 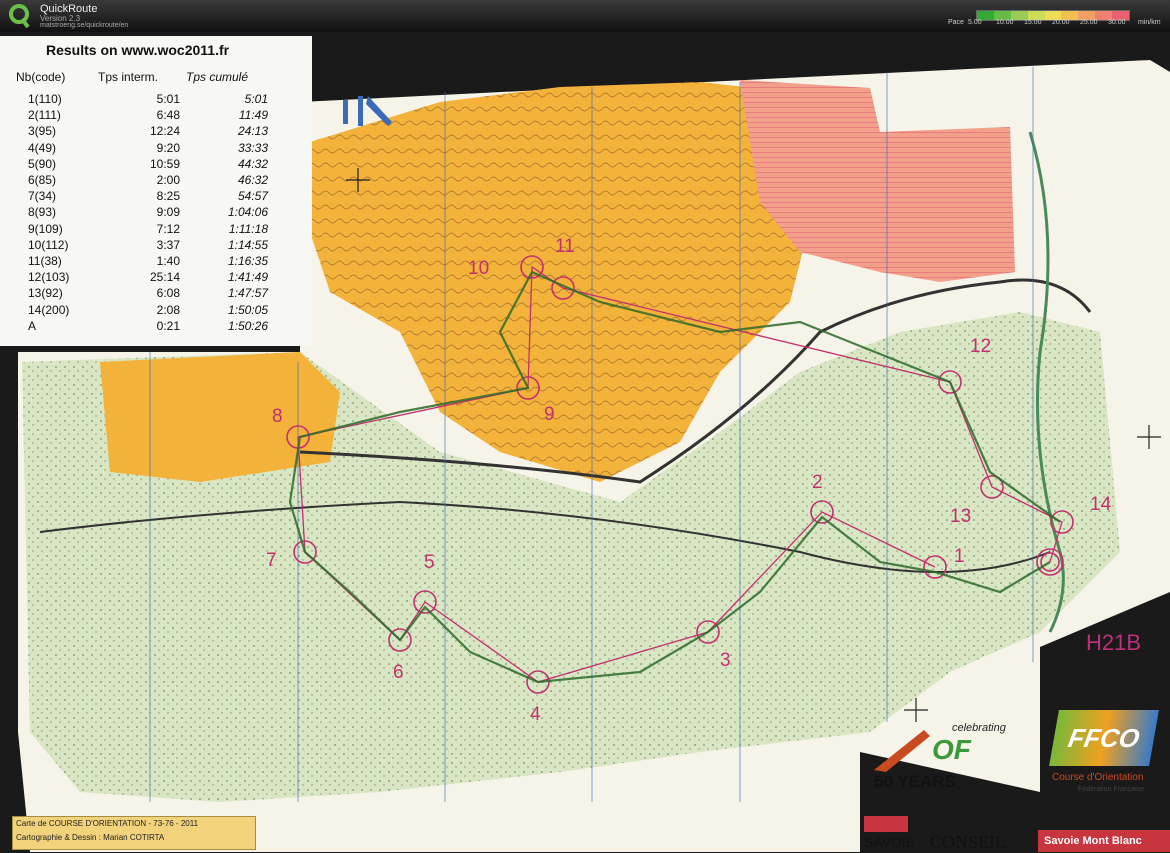 I want to click on control-number: 5, so click(x=429, y=562).